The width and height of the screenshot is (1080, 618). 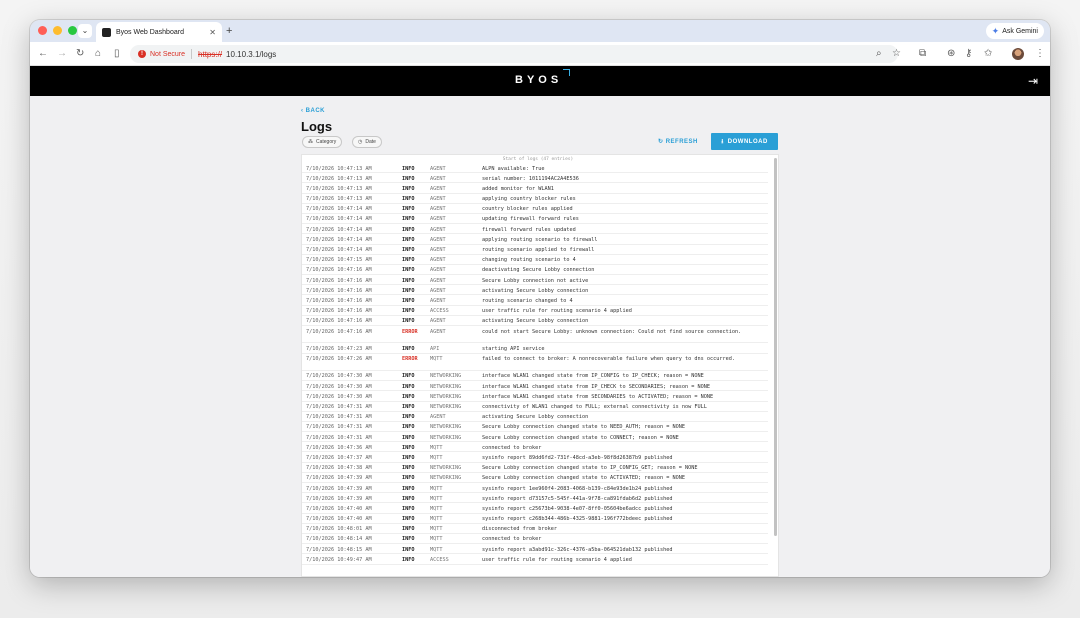 I want to click on back-link: ‹ BACK, so click(x=313, y=111).